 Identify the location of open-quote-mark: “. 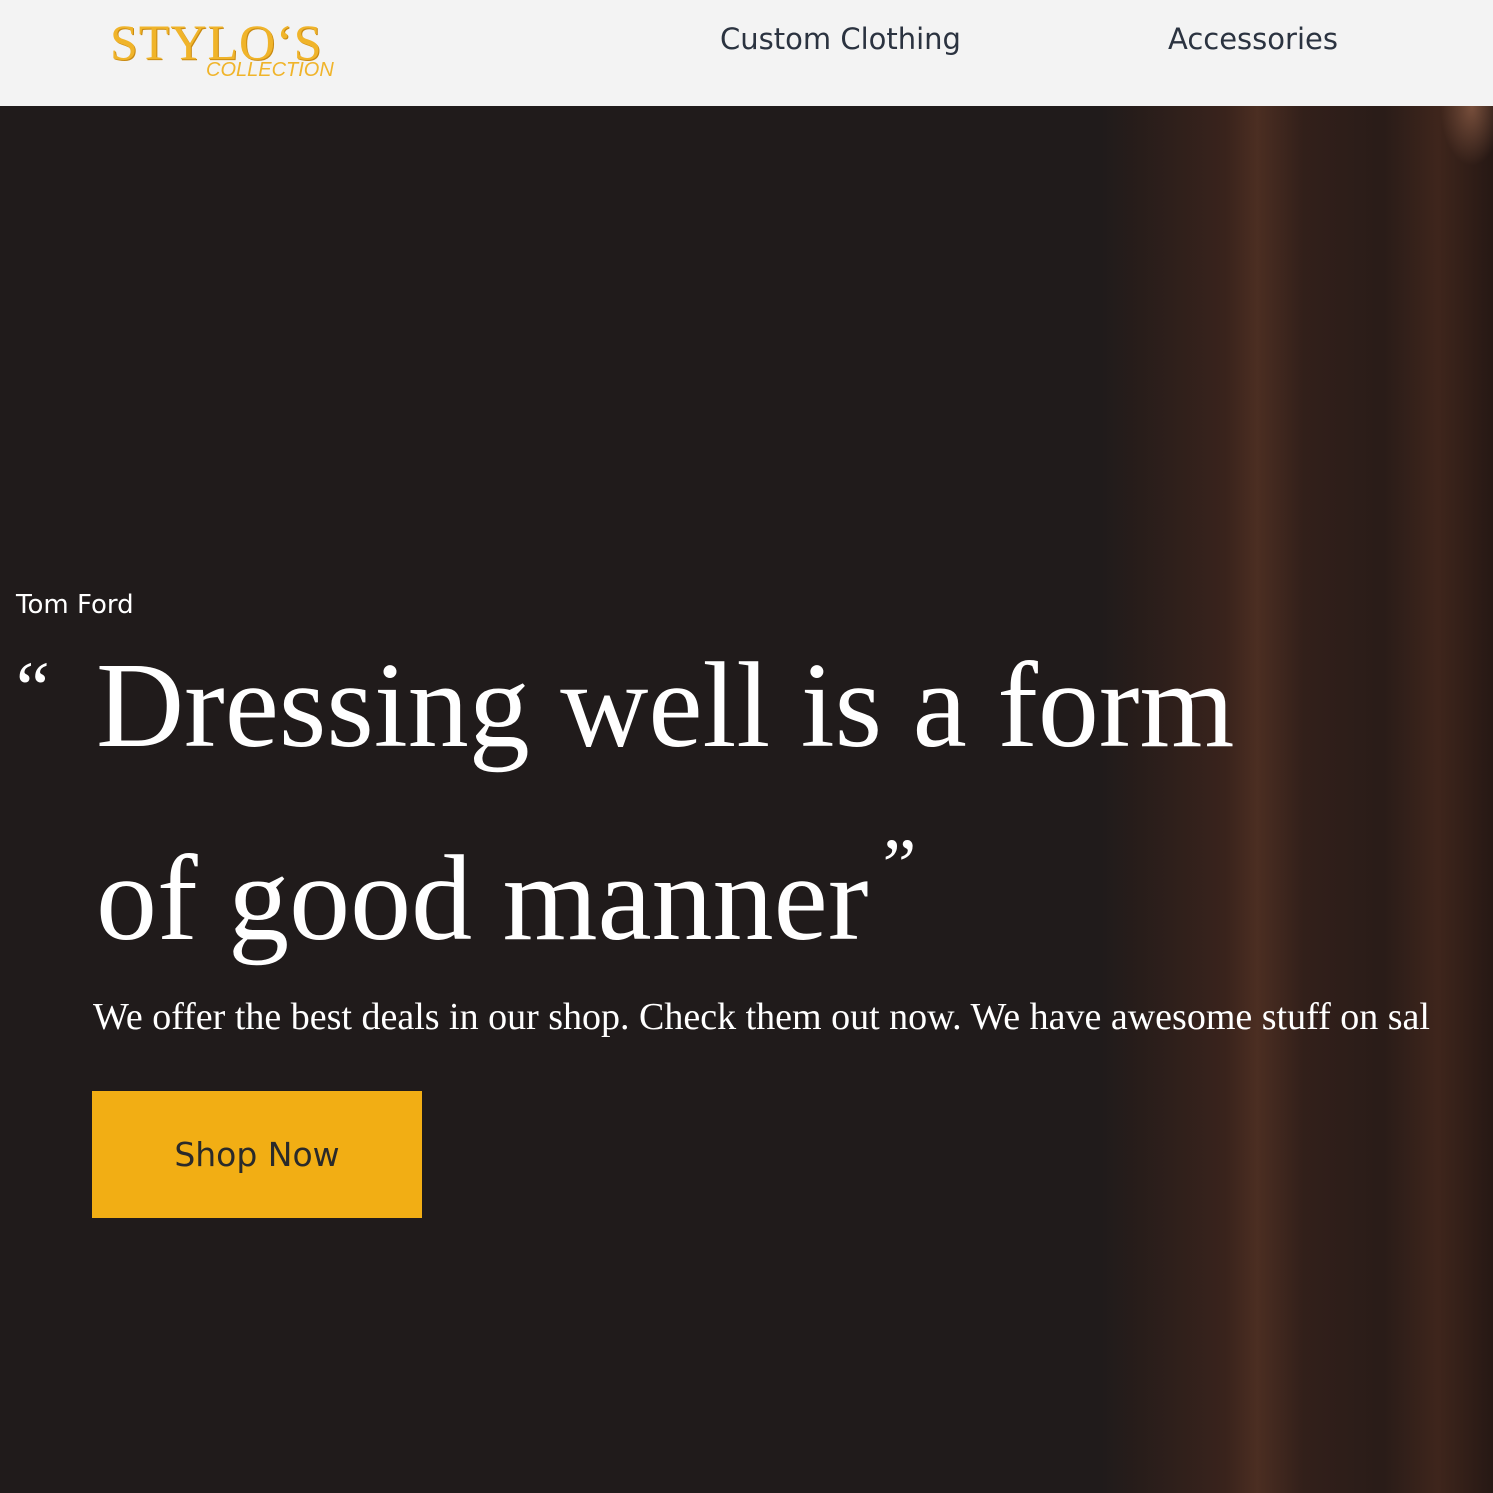
(33, 689).